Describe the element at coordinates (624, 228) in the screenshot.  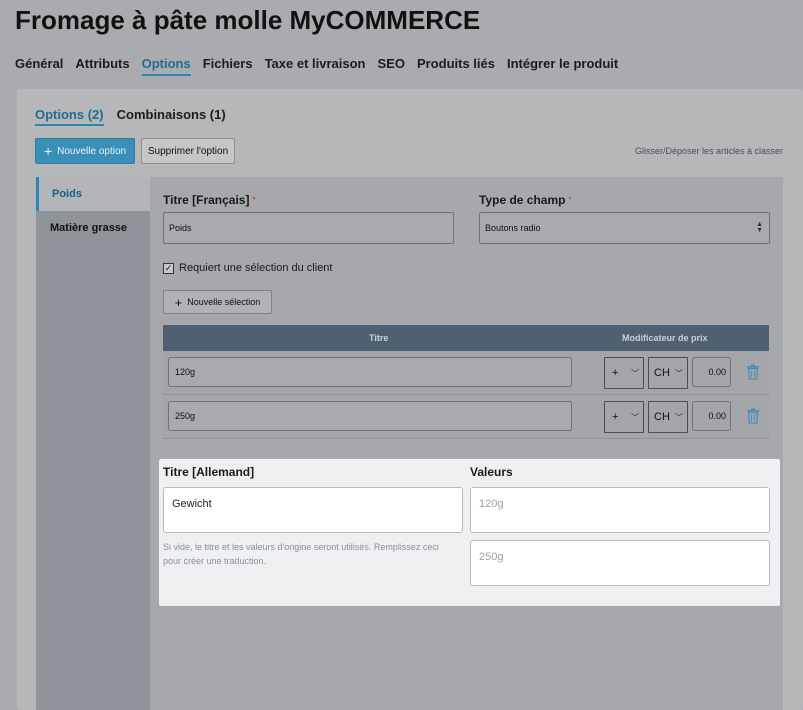
I see `field-type-select: Boutons radio ▲ ▼` at that location.